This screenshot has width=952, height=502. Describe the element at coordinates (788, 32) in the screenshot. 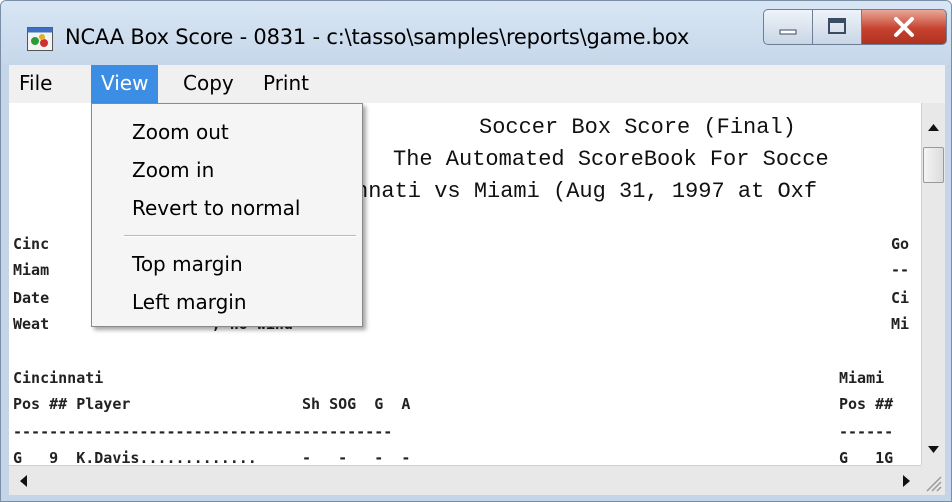

I see `minimize-icon` at that location.